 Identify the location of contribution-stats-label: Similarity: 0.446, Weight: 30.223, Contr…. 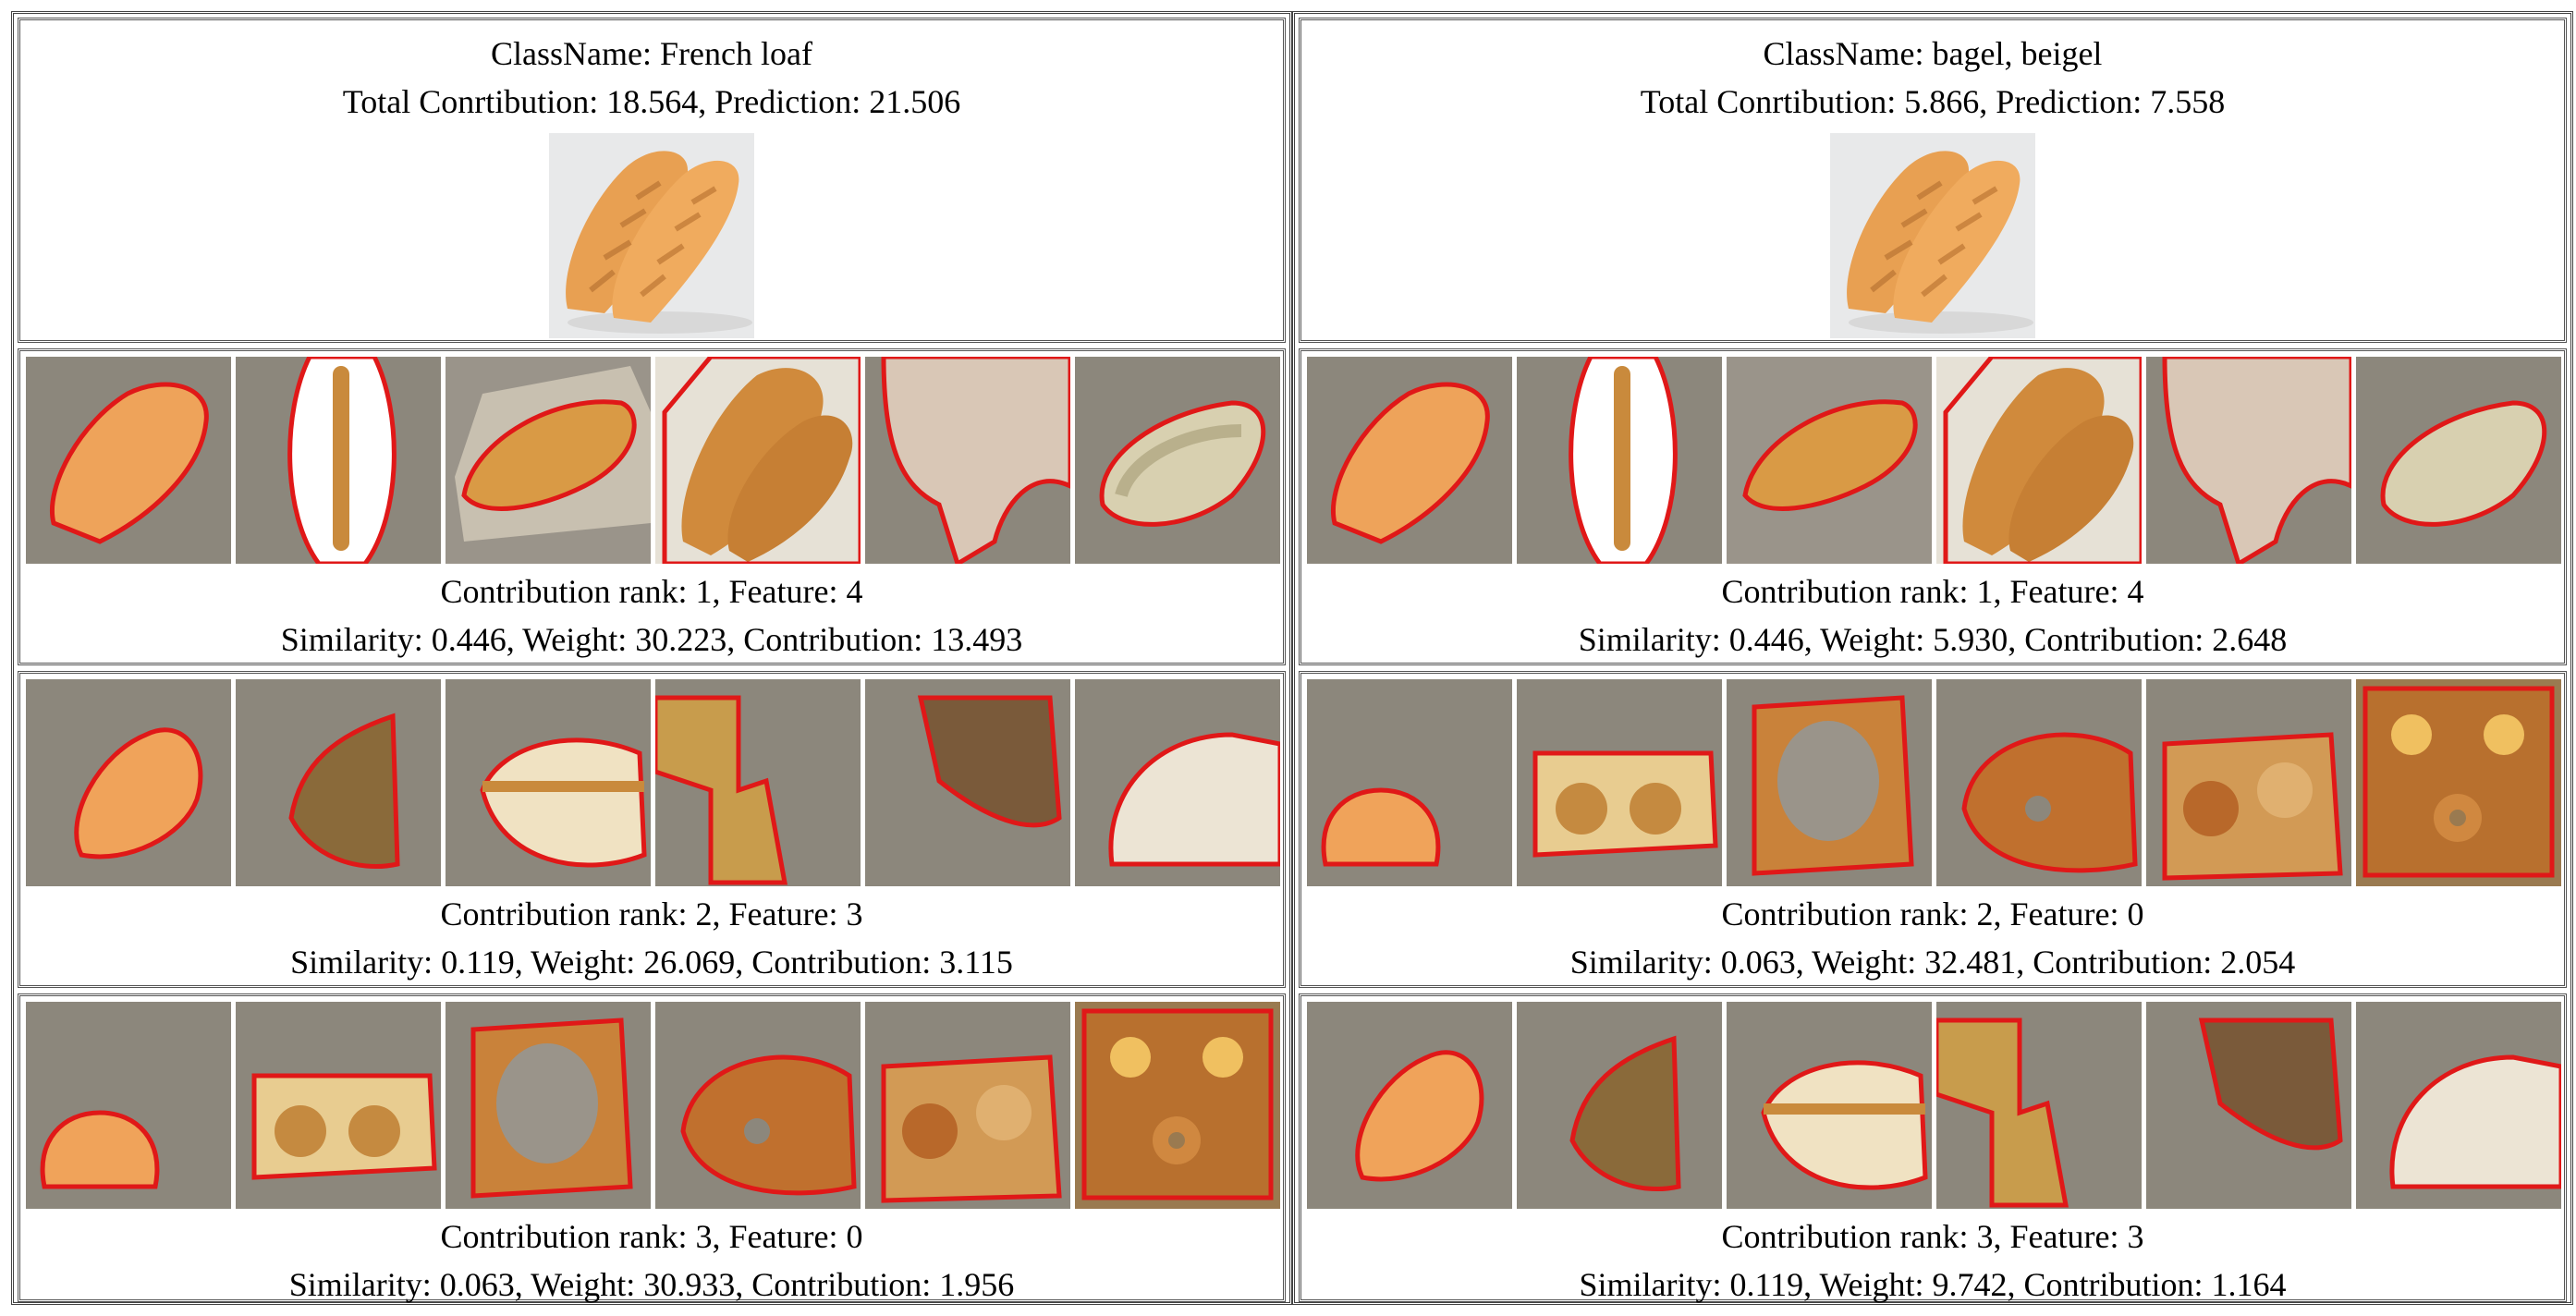
(651, 639).